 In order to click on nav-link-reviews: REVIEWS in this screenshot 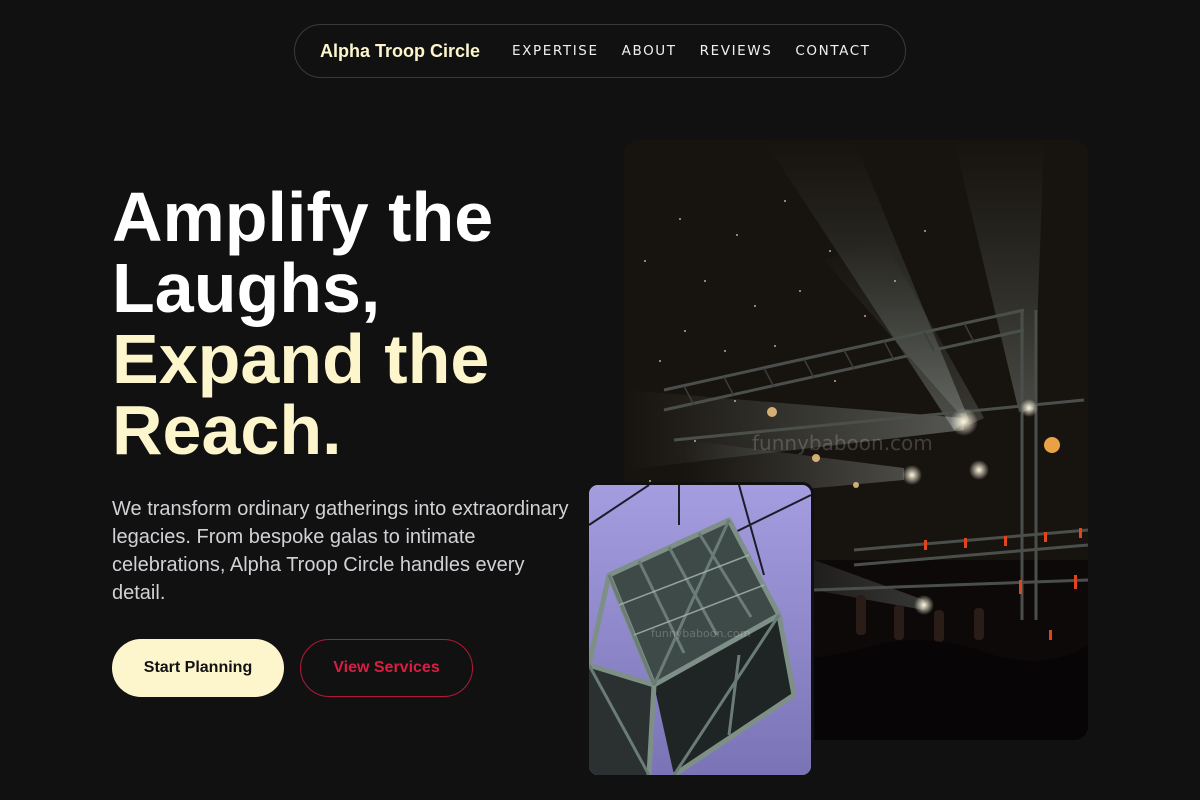, I will do `click(736, 51)`.